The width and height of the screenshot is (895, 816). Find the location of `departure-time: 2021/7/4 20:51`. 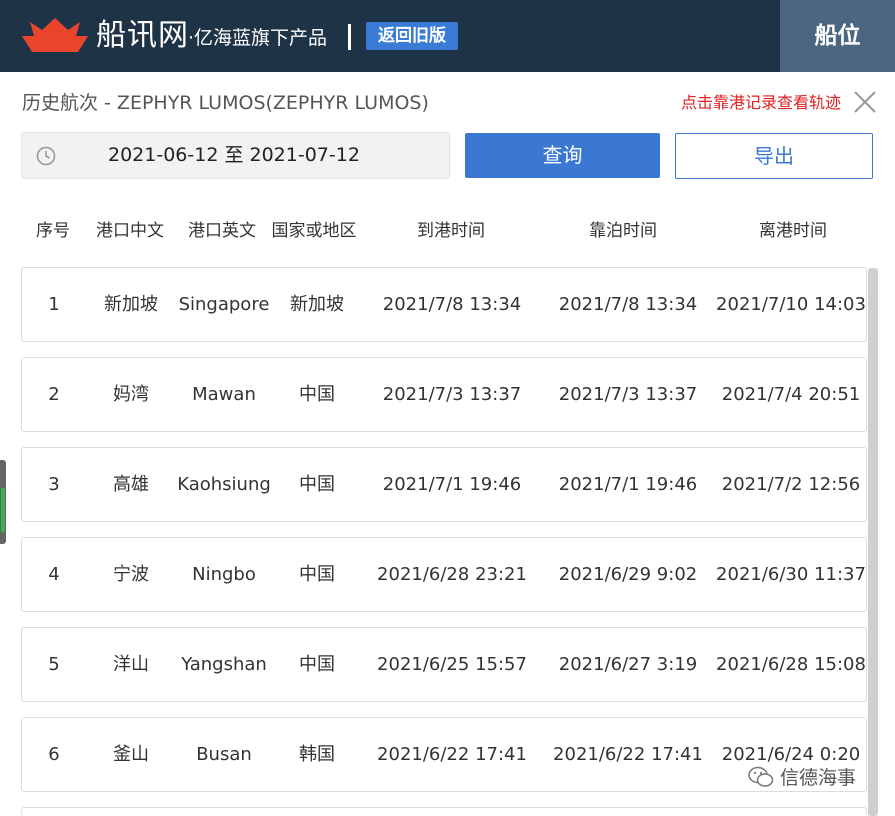

departure-time: 2021/7/4 20:51 is located at coordinates (791, 394).